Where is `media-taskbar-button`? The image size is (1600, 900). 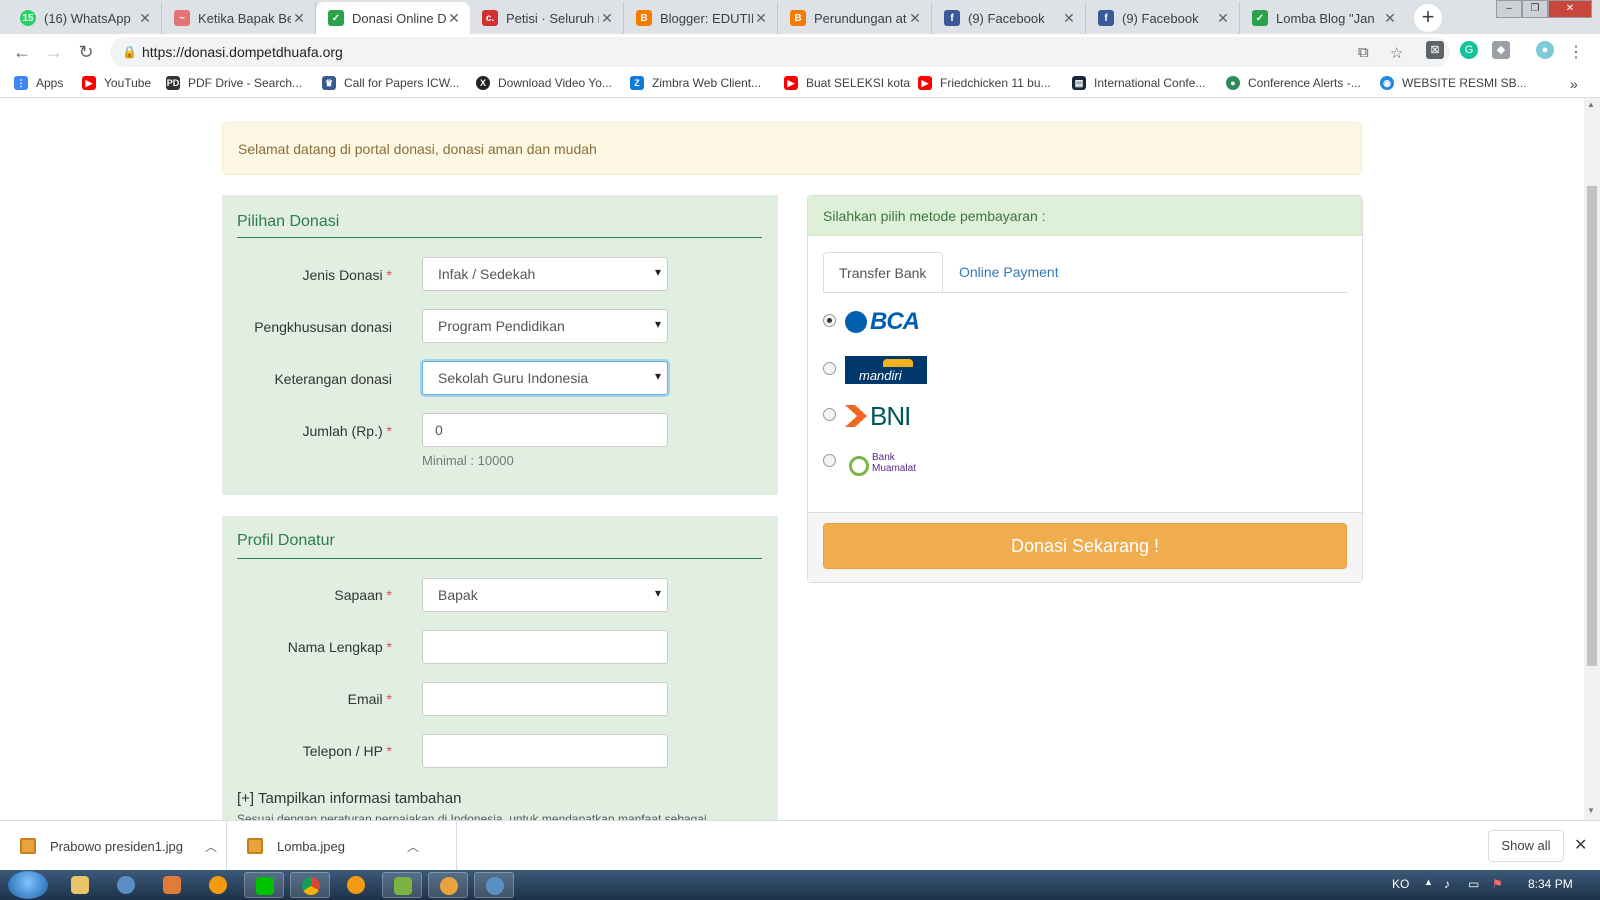
media-taskbar-button is located at coordinates (172, 885).